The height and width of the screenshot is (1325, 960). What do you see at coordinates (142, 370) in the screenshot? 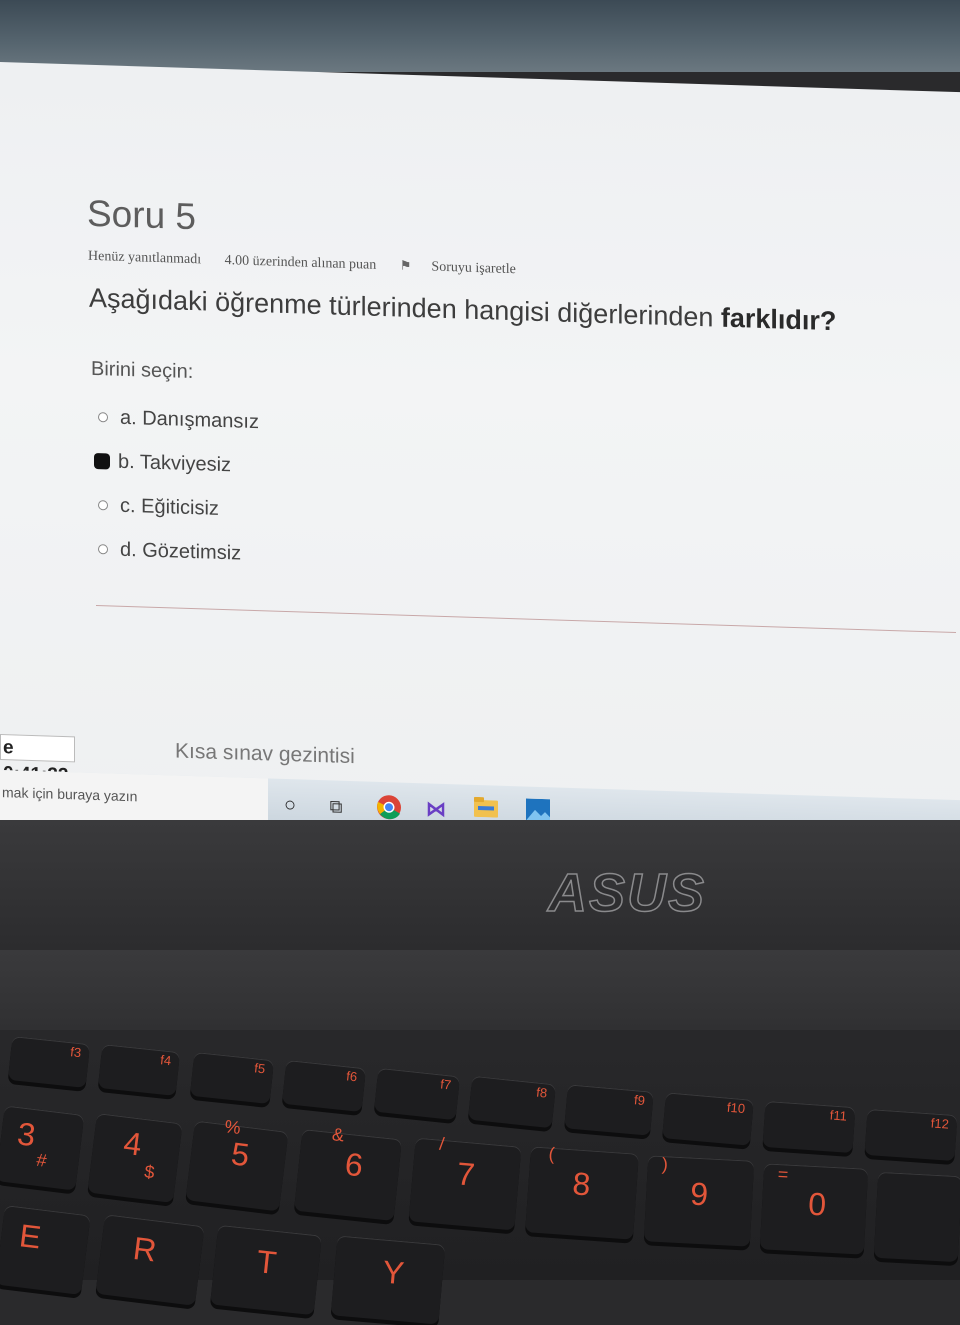
I see `answer-prompt: Birini seçin:` at bounding box center [142, 370].